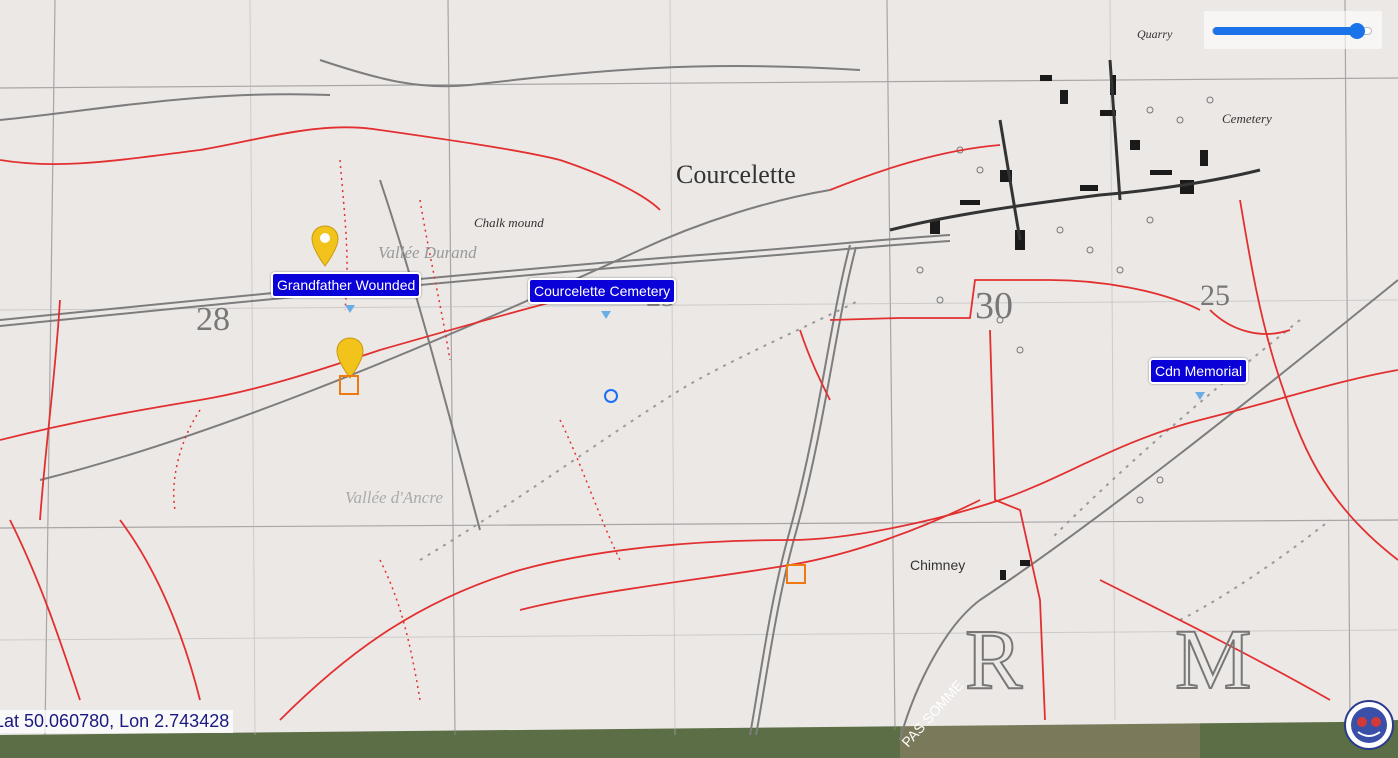 This screenshot has height=758, width=1398. What do you see at coordinates (509, 222) in the screenshot?
I see `place-name-chalk-mound: Chalk mound` at bounding box center [509, 222].